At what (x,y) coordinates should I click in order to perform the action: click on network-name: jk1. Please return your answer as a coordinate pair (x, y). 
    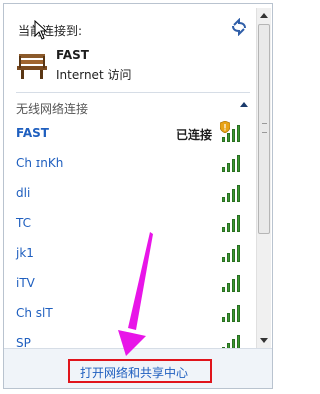
    Looking at the image, I should click on (25, 253).